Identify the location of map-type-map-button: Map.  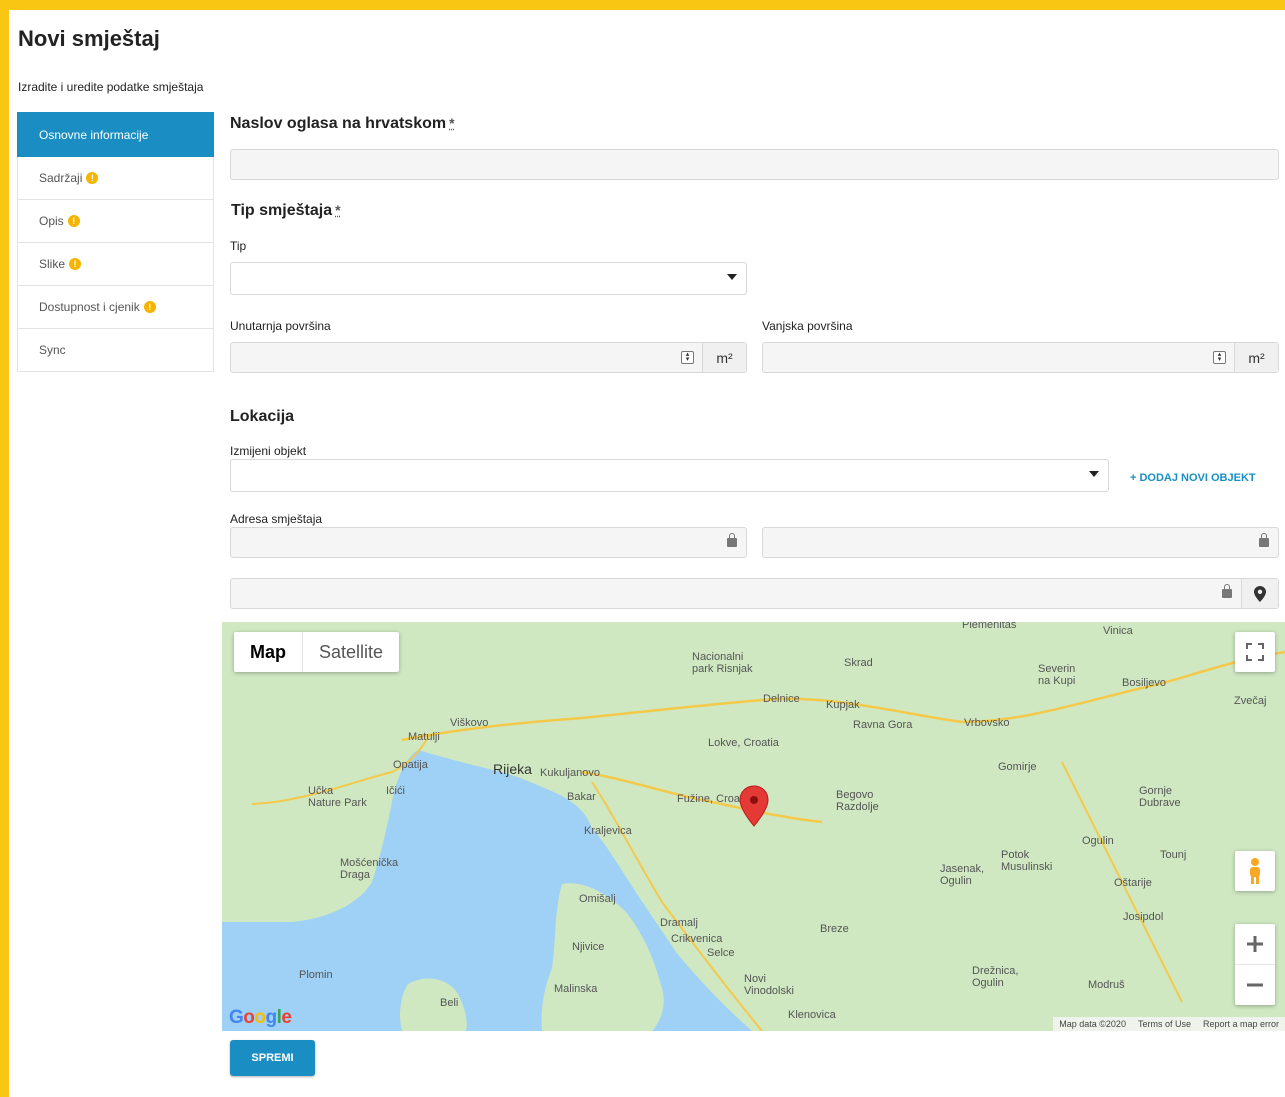
(268, 652).